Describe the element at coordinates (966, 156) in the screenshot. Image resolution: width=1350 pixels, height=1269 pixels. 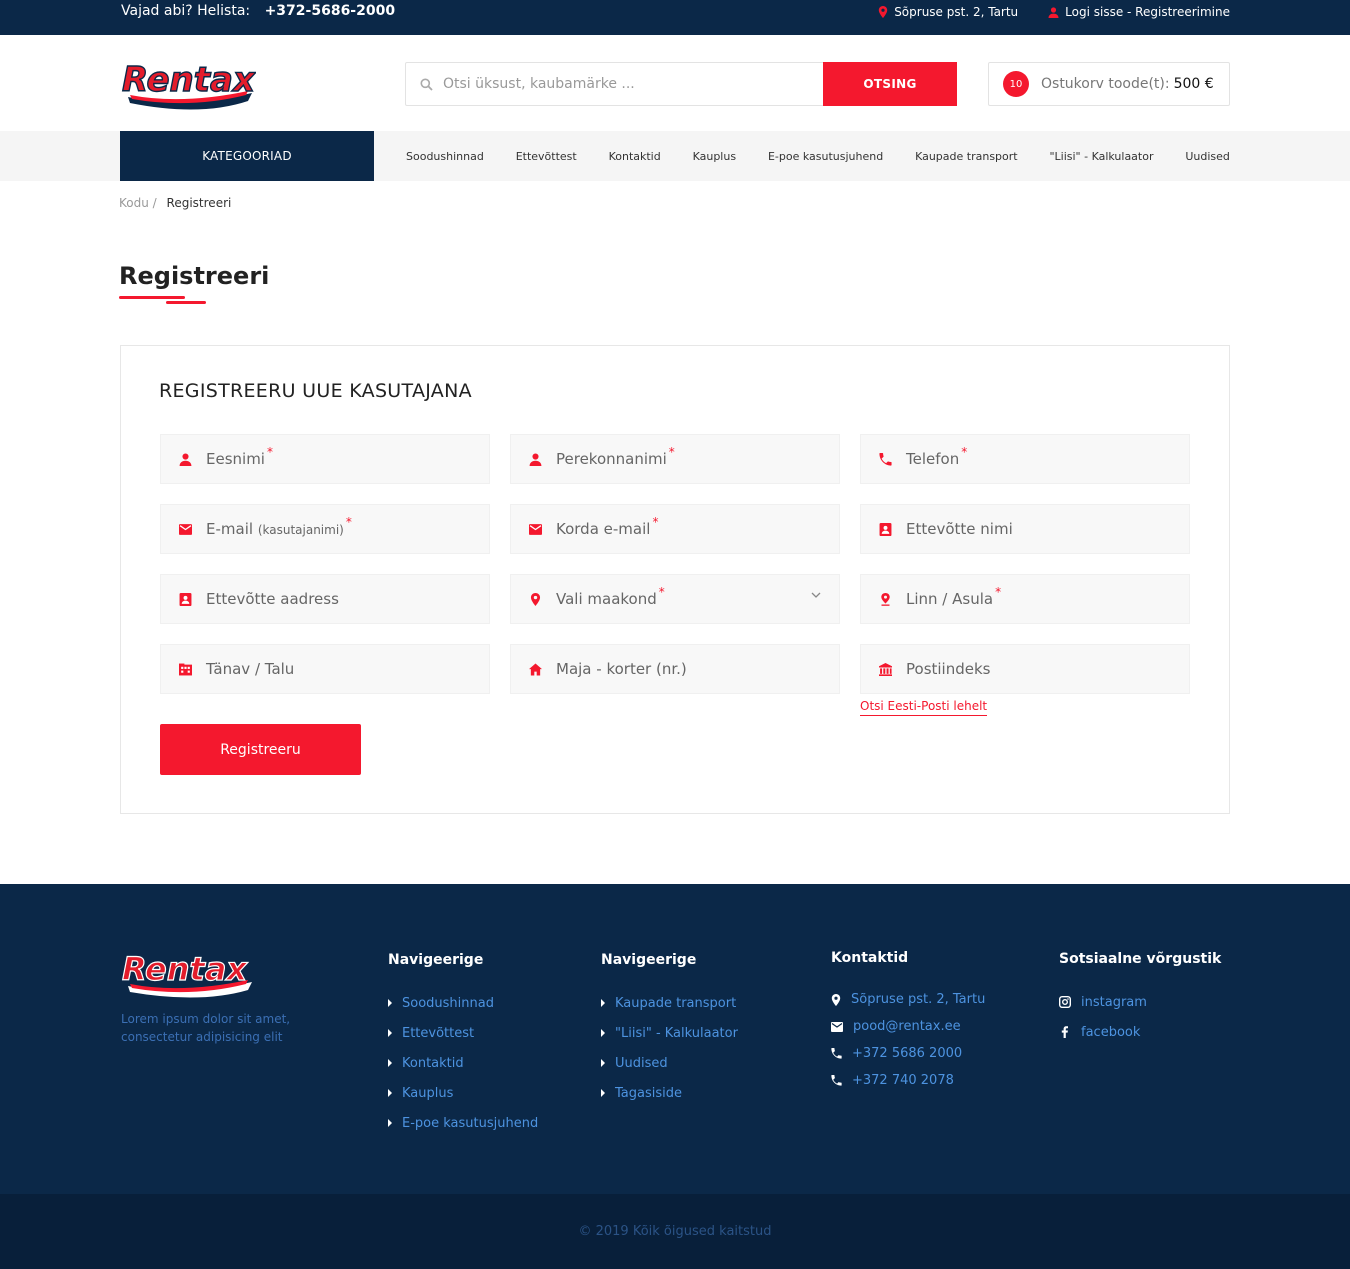
I see `nav-item-transport: Kaupade transport` at that location.